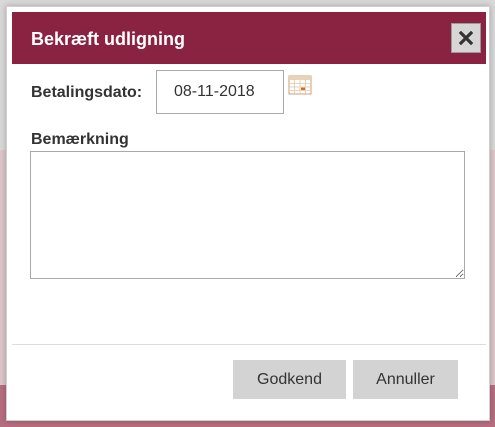  What do you see at coordinates (87, 92) in the screenshot?
I see `payment-date-label: Betalingsdato:` at bounding box center [87, 92].